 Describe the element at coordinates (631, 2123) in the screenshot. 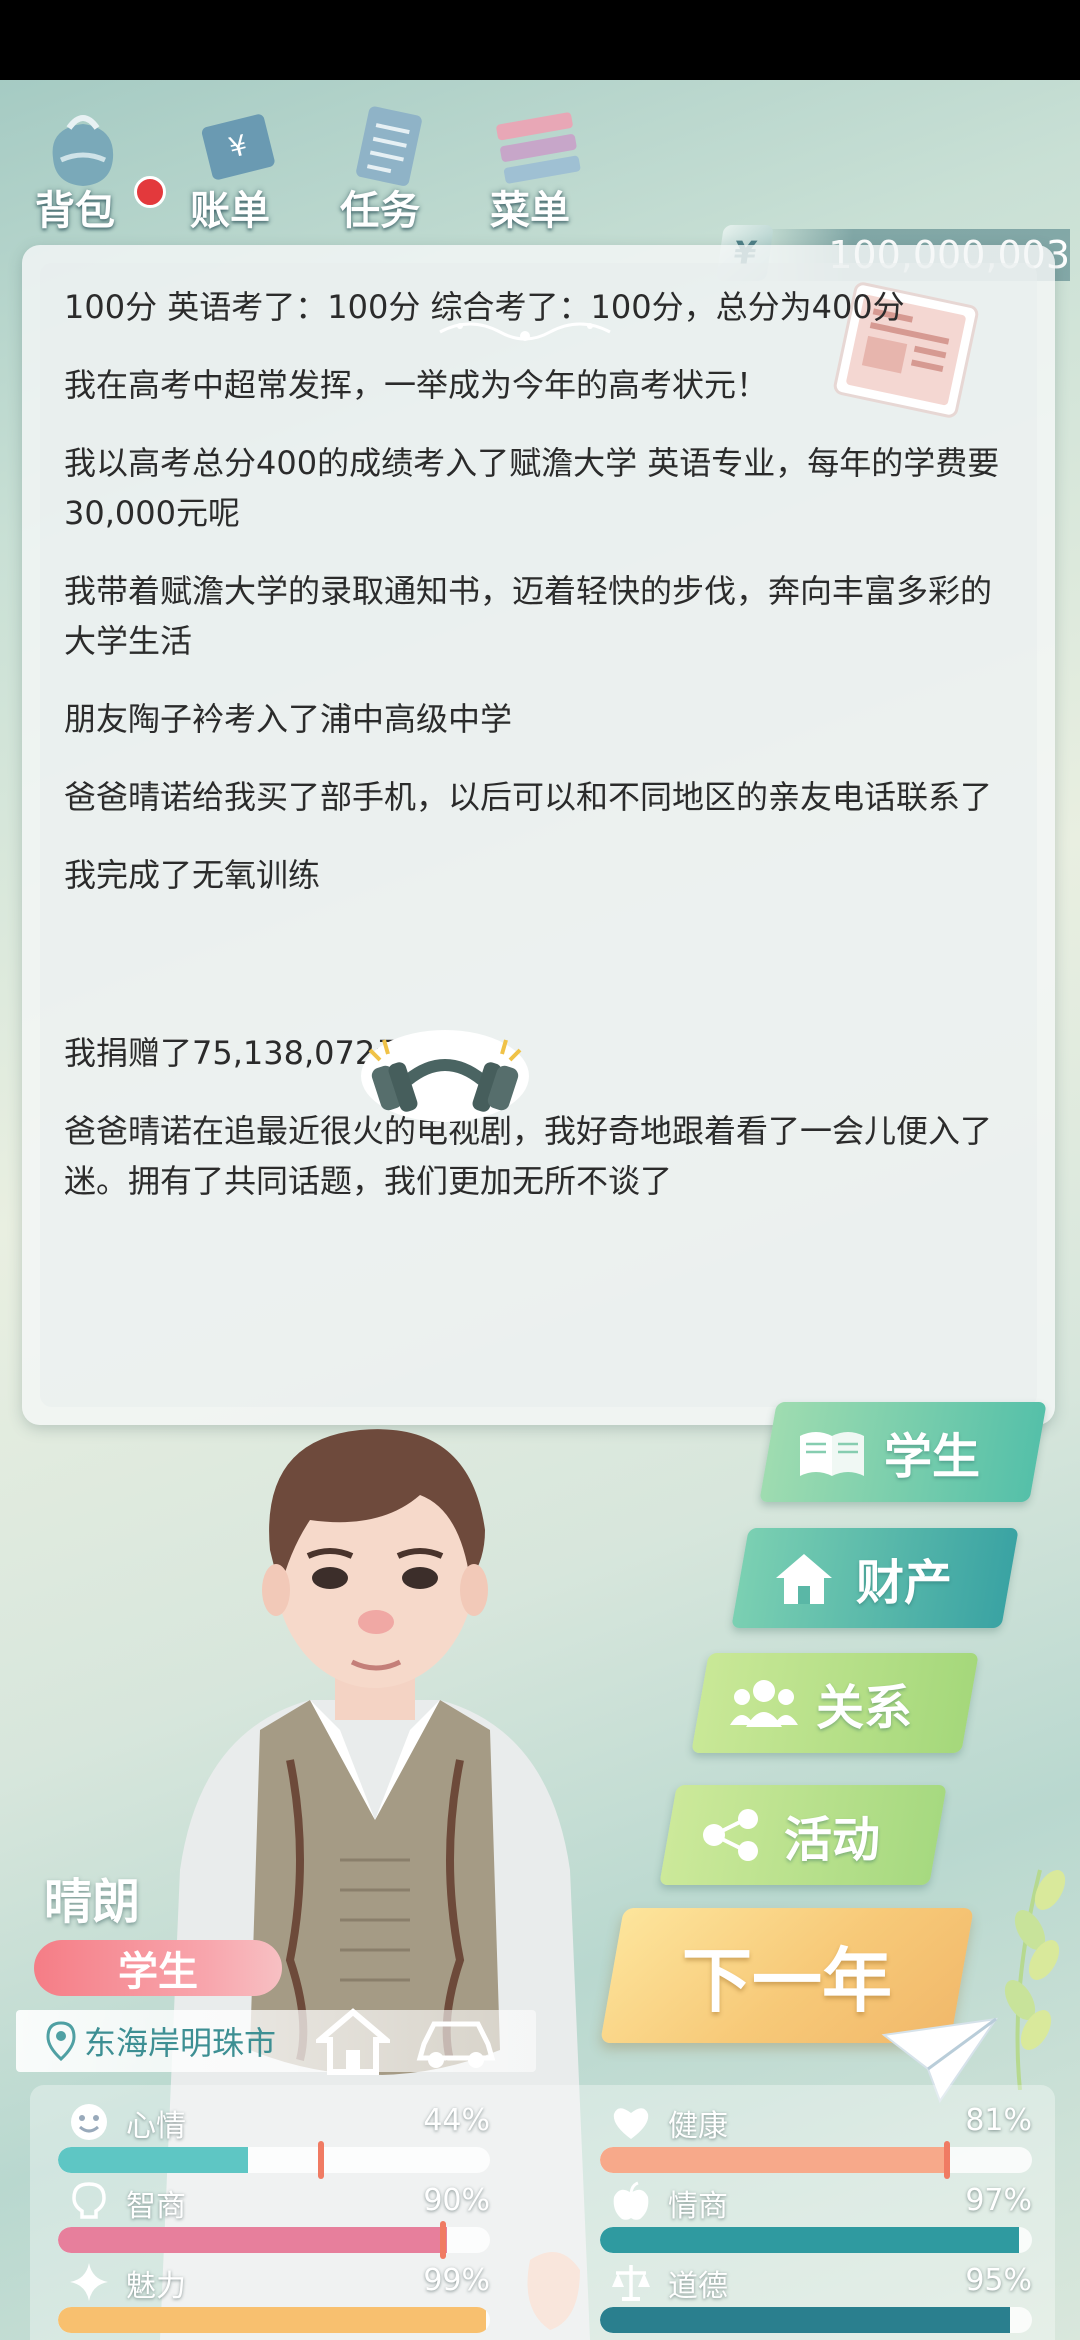

I see `heart-icon` at that location.